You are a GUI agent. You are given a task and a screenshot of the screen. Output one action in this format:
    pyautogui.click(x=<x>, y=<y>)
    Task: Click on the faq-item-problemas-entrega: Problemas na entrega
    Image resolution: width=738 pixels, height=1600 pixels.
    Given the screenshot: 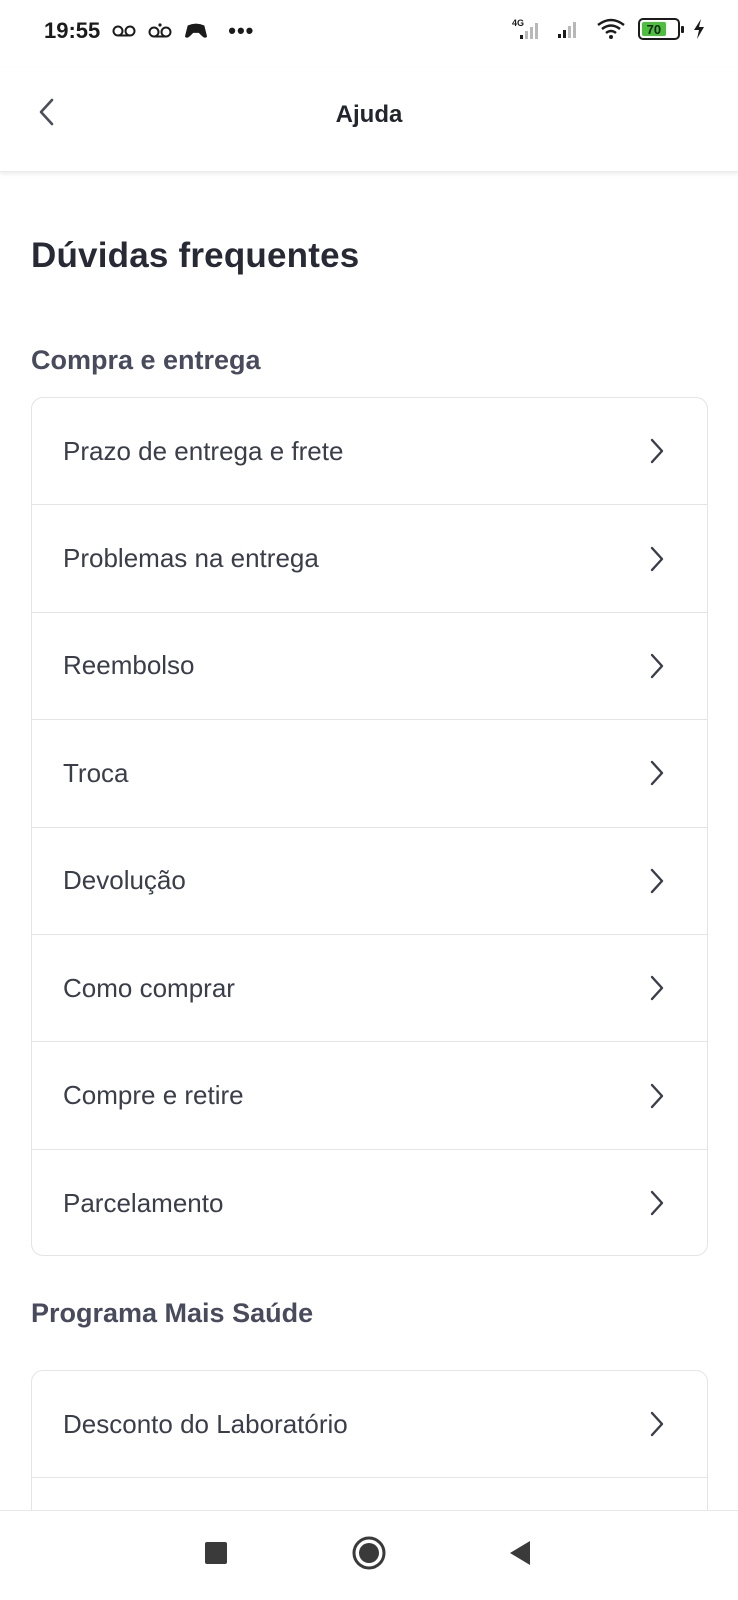 What is the action you would take?
    pyautogui.click(x=369, y=559)
    